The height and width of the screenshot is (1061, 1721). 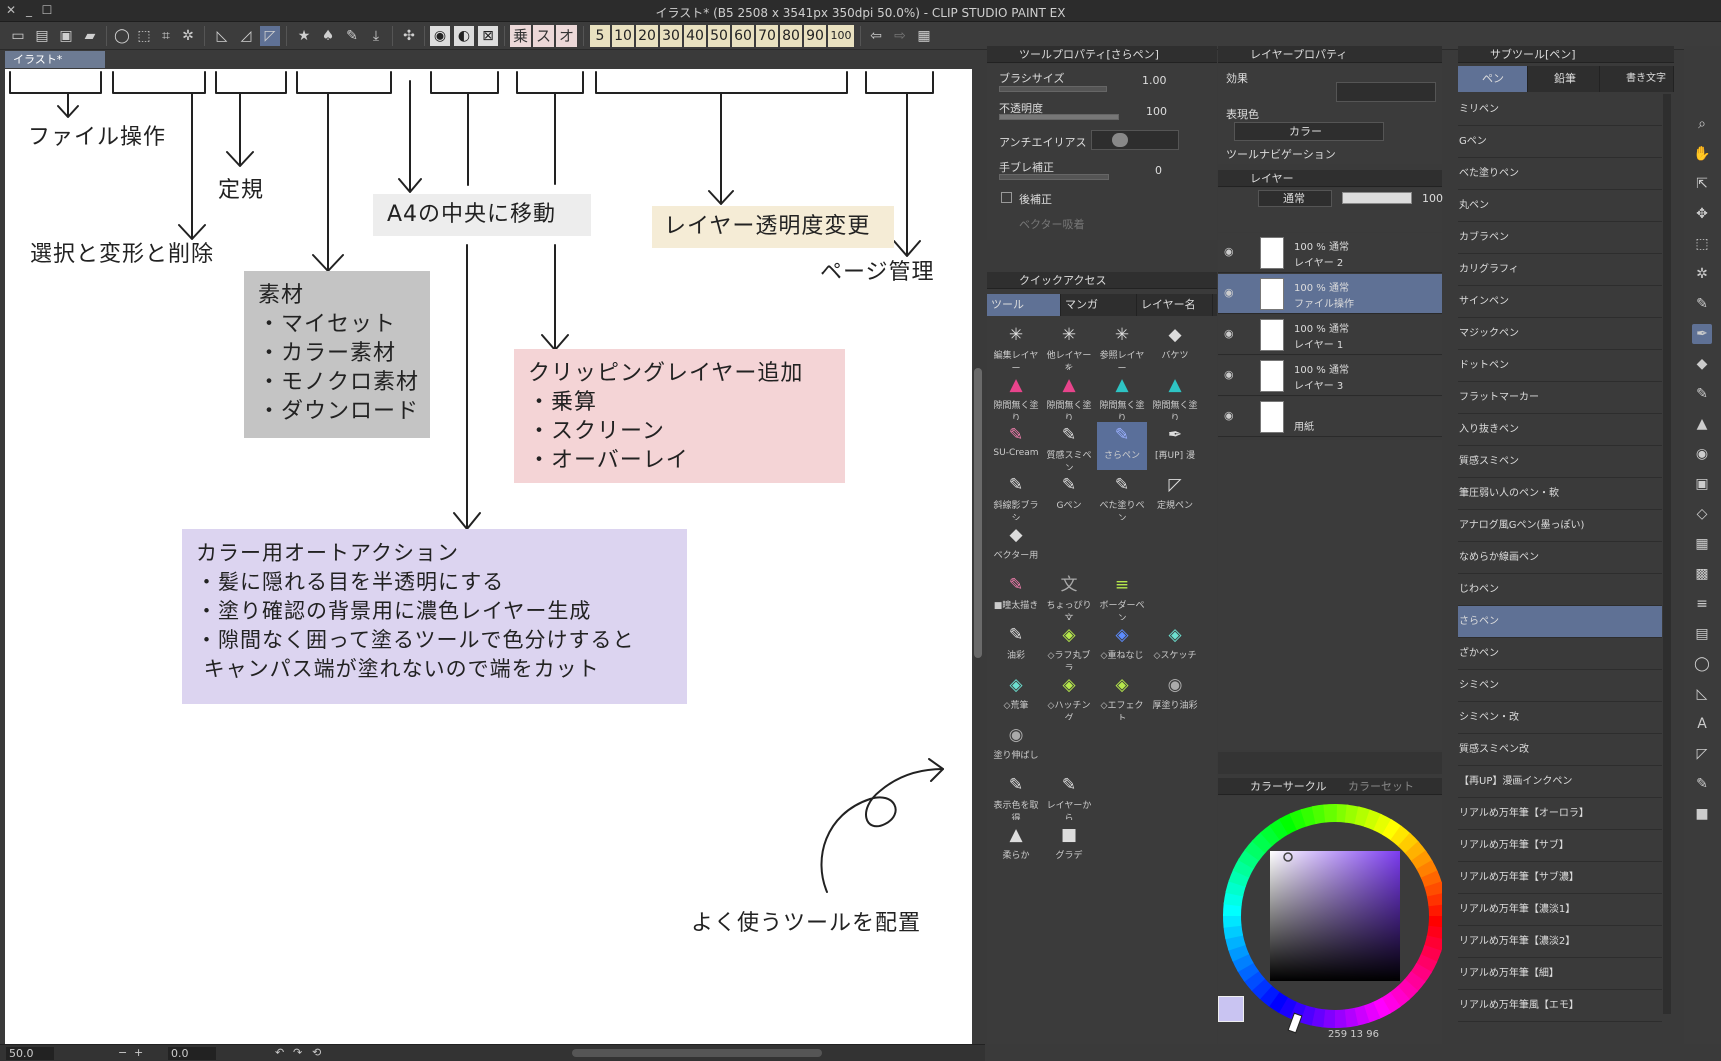 I want to click on quick-access-item: ◈ ◇ラフ丸ブラ, so click(x=1069, y=646).